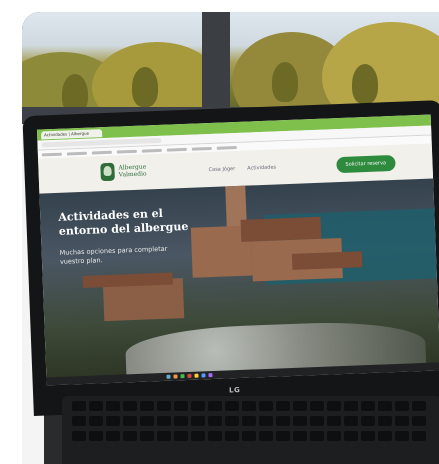 This screenshot has height=464, width=439. I want to click on tree-logo-icon, so click(107, 172).